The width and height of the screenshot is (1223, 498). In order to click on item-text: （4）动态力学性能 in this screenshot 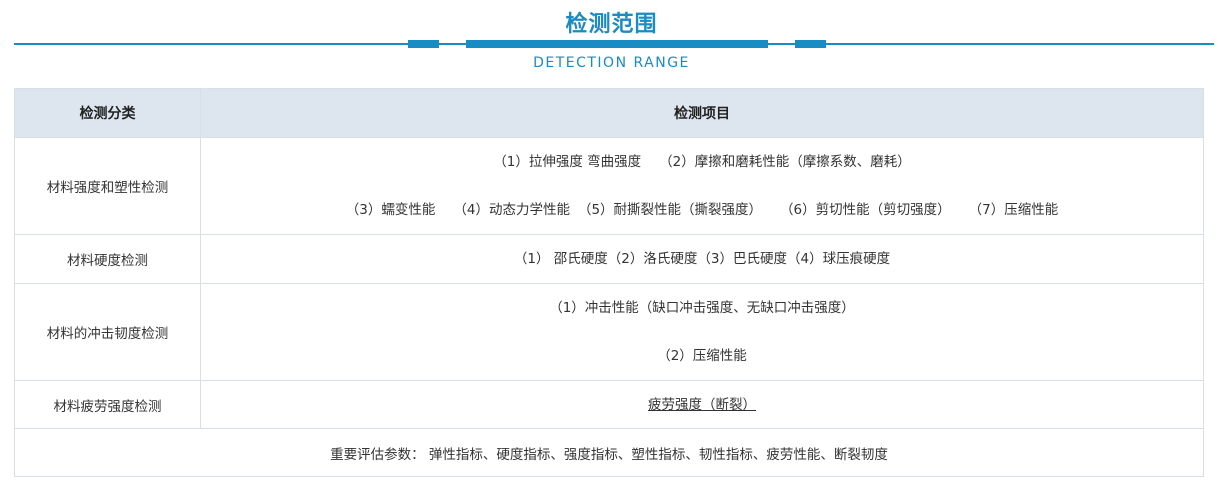, I will do `click(511, 210)`.